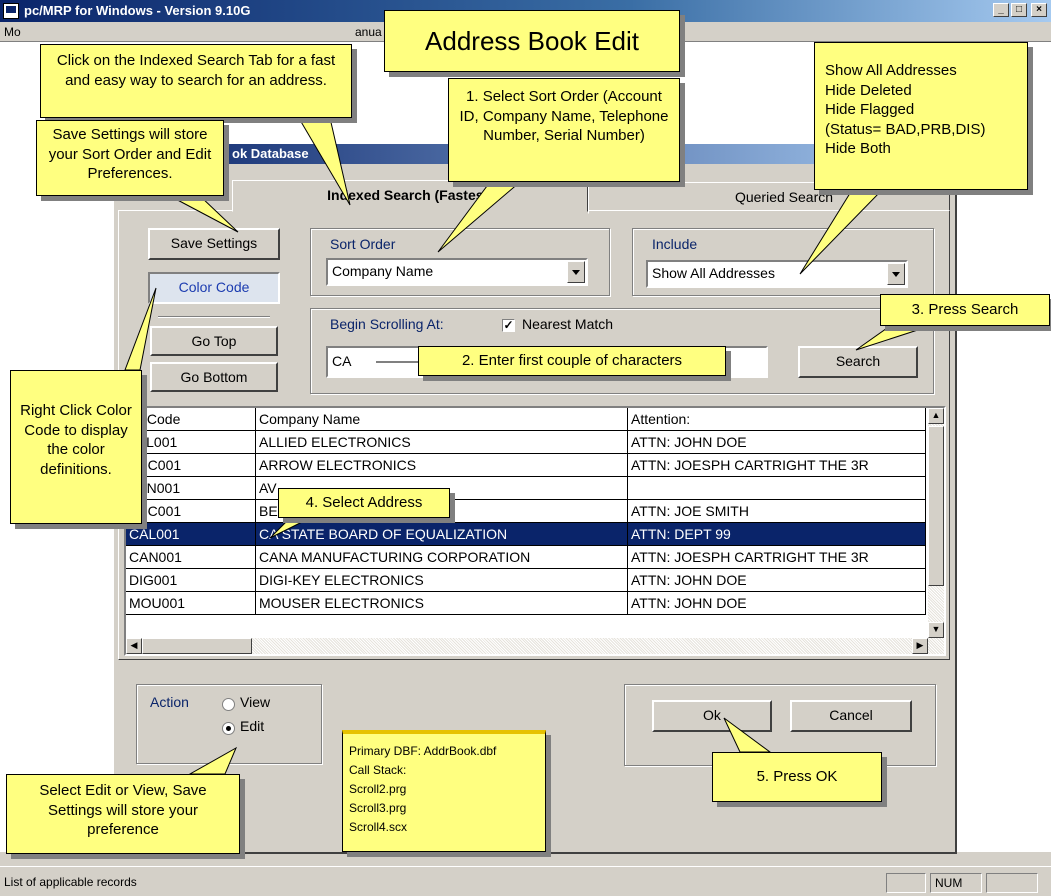 The width and height of the screenshot is (1051, 896). Describe the element at coordinates (12, 32) in the screenshot. I see `menu-item-left: Mo` at that location.